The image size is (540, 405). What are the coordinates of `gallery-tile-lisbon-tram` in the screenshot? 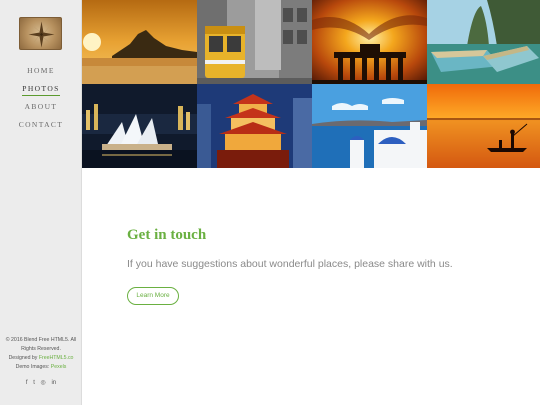 It's located at (254, 42).